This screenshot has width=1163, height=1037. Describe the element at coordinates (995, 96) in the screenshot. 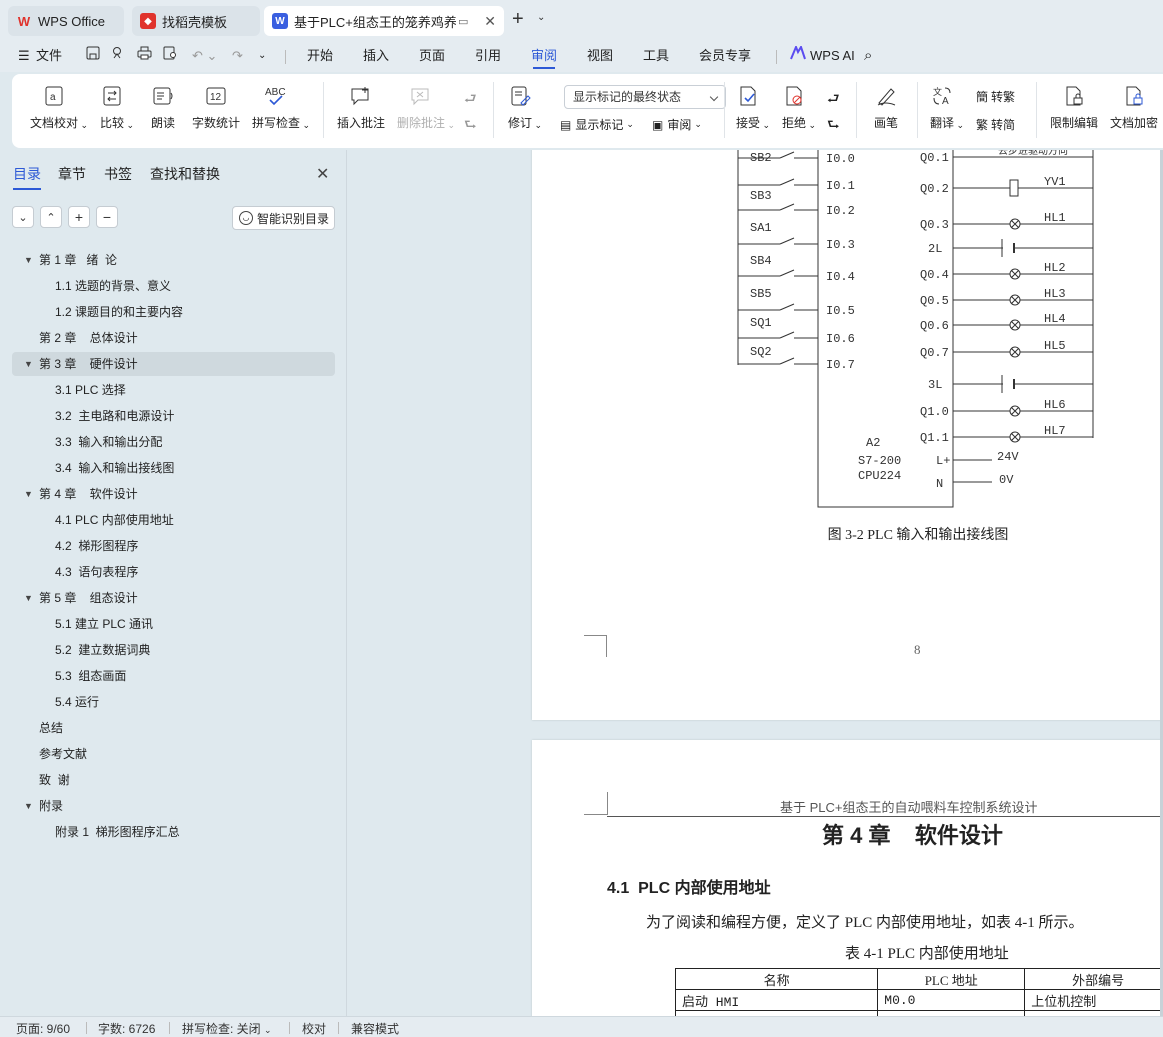

I see `to-traditional-button: 簡 转繁` at that location.